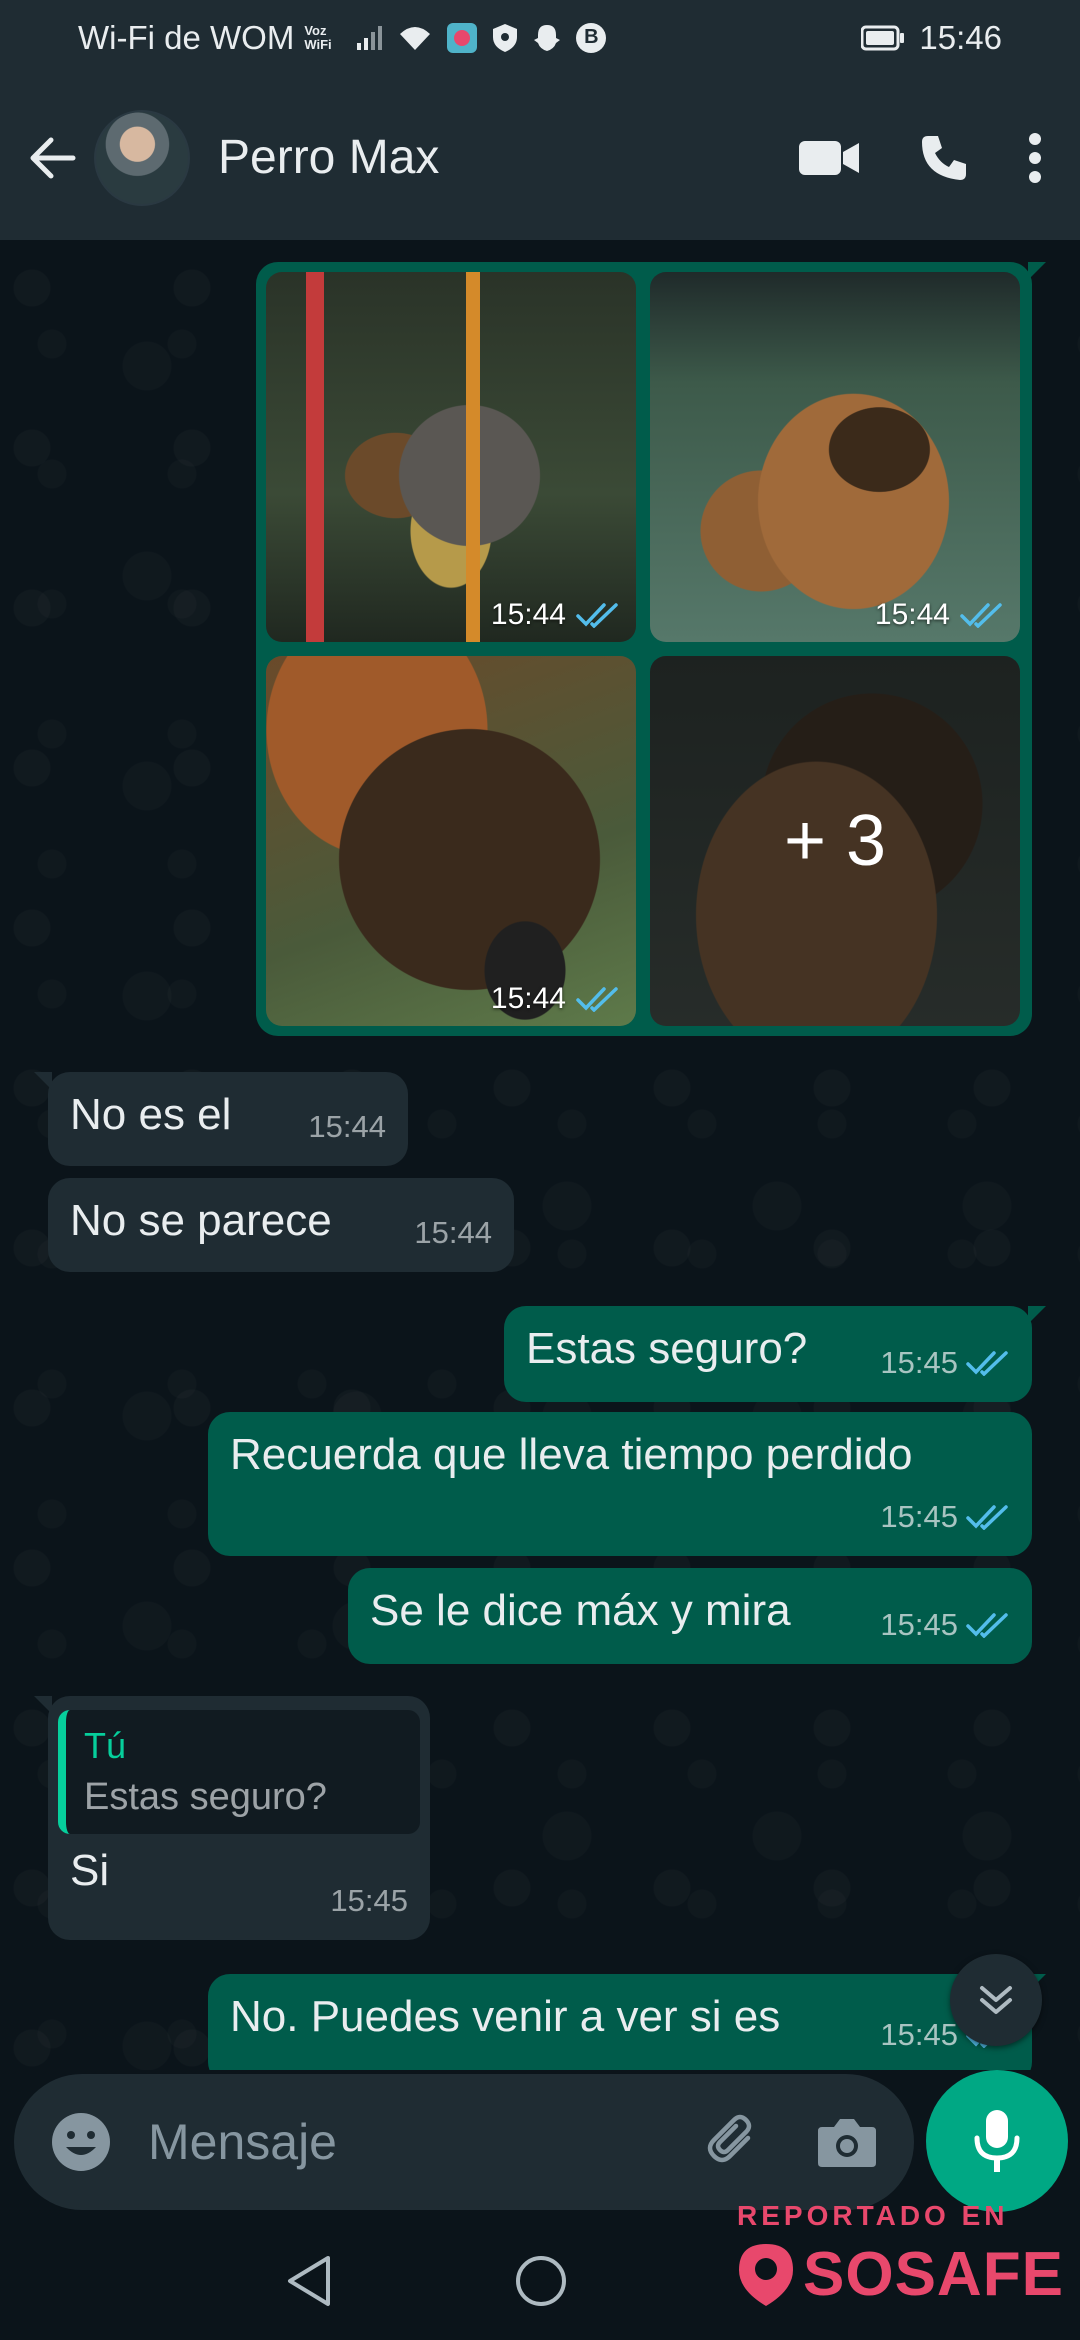 Image resolution: width=1080 pixels, height=2340 pixels. I want to click on avatar, so click(142, 157).